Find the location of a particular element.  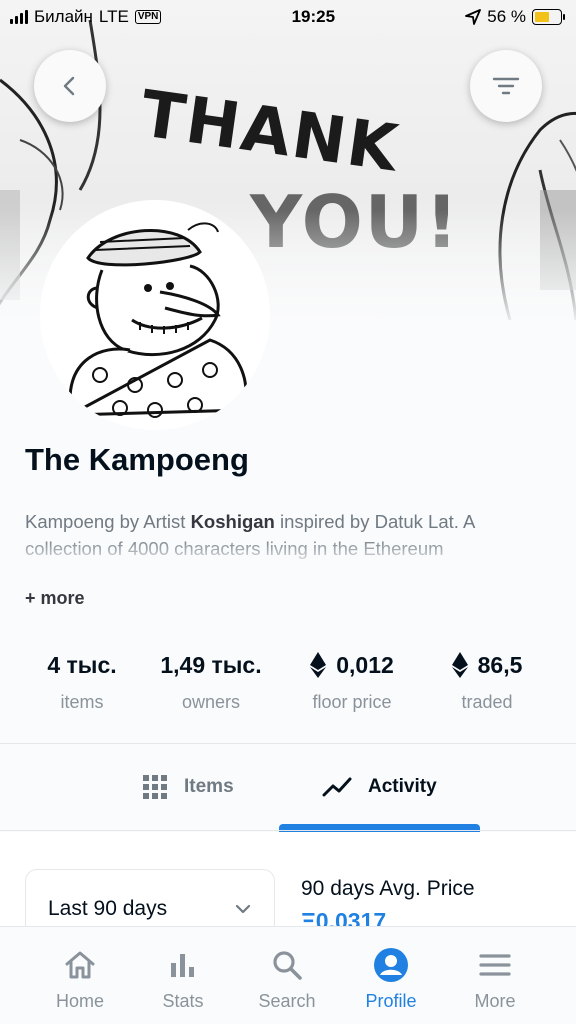

vpn-badge: VPN is located at coordinates (148, 17).